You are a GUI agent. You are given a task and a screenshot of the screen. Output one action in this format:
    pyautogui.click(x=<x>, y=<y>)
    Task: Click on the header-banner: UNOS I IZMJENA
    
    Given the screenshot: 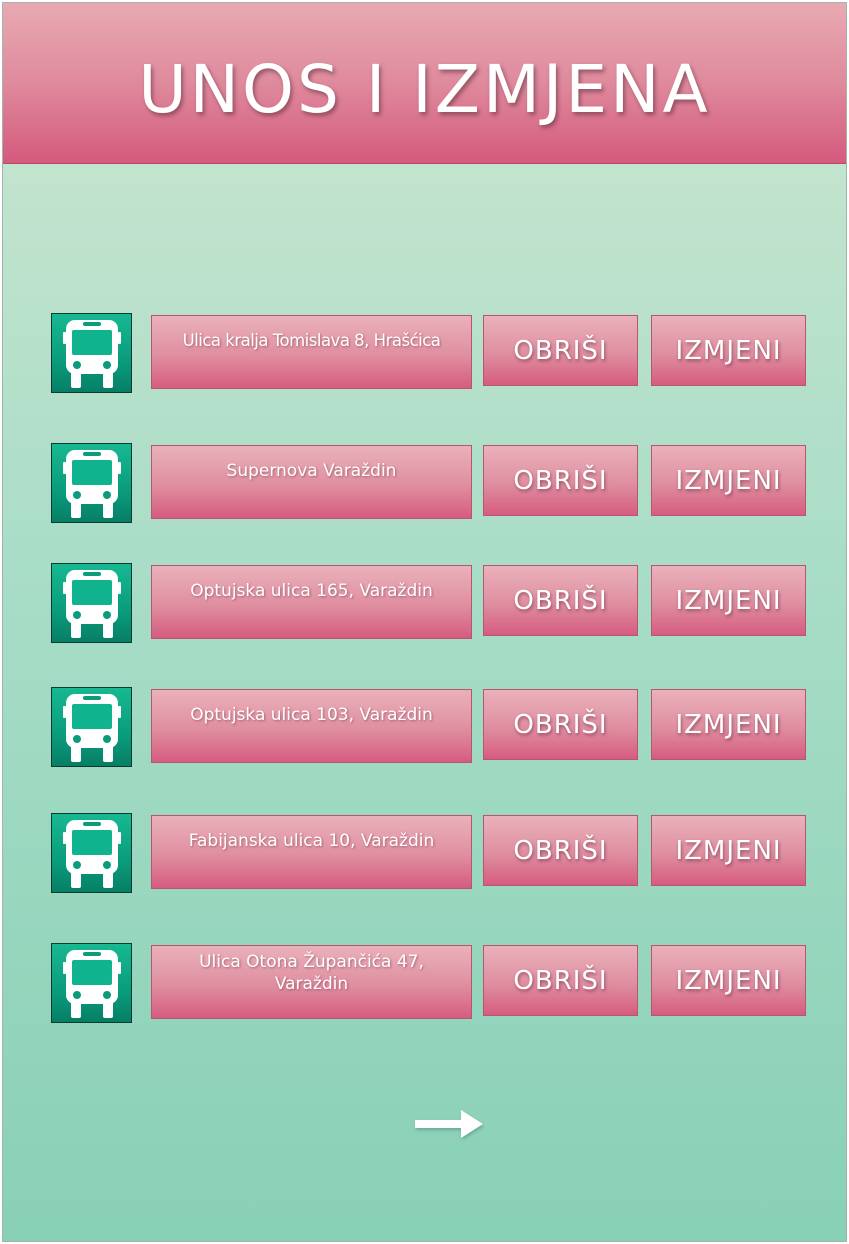 What is the action you would take?
    pyautogui.click(x=424, y=83)
    